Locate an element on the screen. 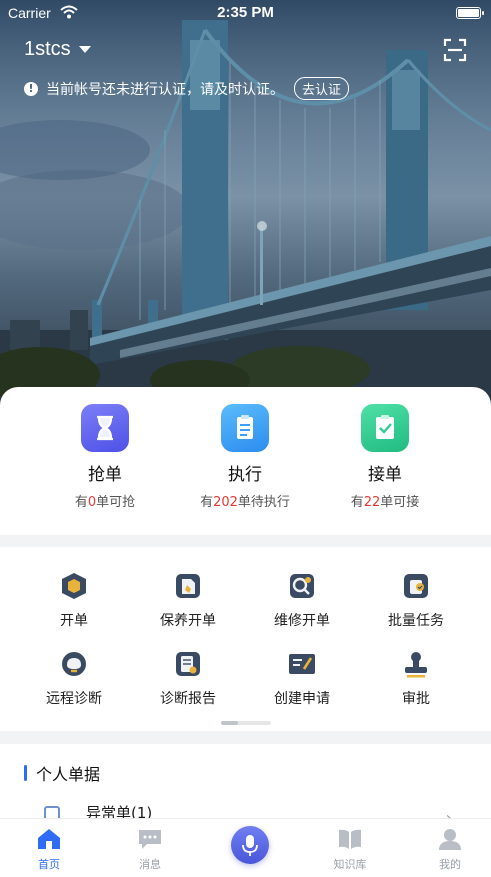 The image size is (491, 877). personal-documents-section: 个人单据 异常单(1) › is located at coordinates (245, 785).